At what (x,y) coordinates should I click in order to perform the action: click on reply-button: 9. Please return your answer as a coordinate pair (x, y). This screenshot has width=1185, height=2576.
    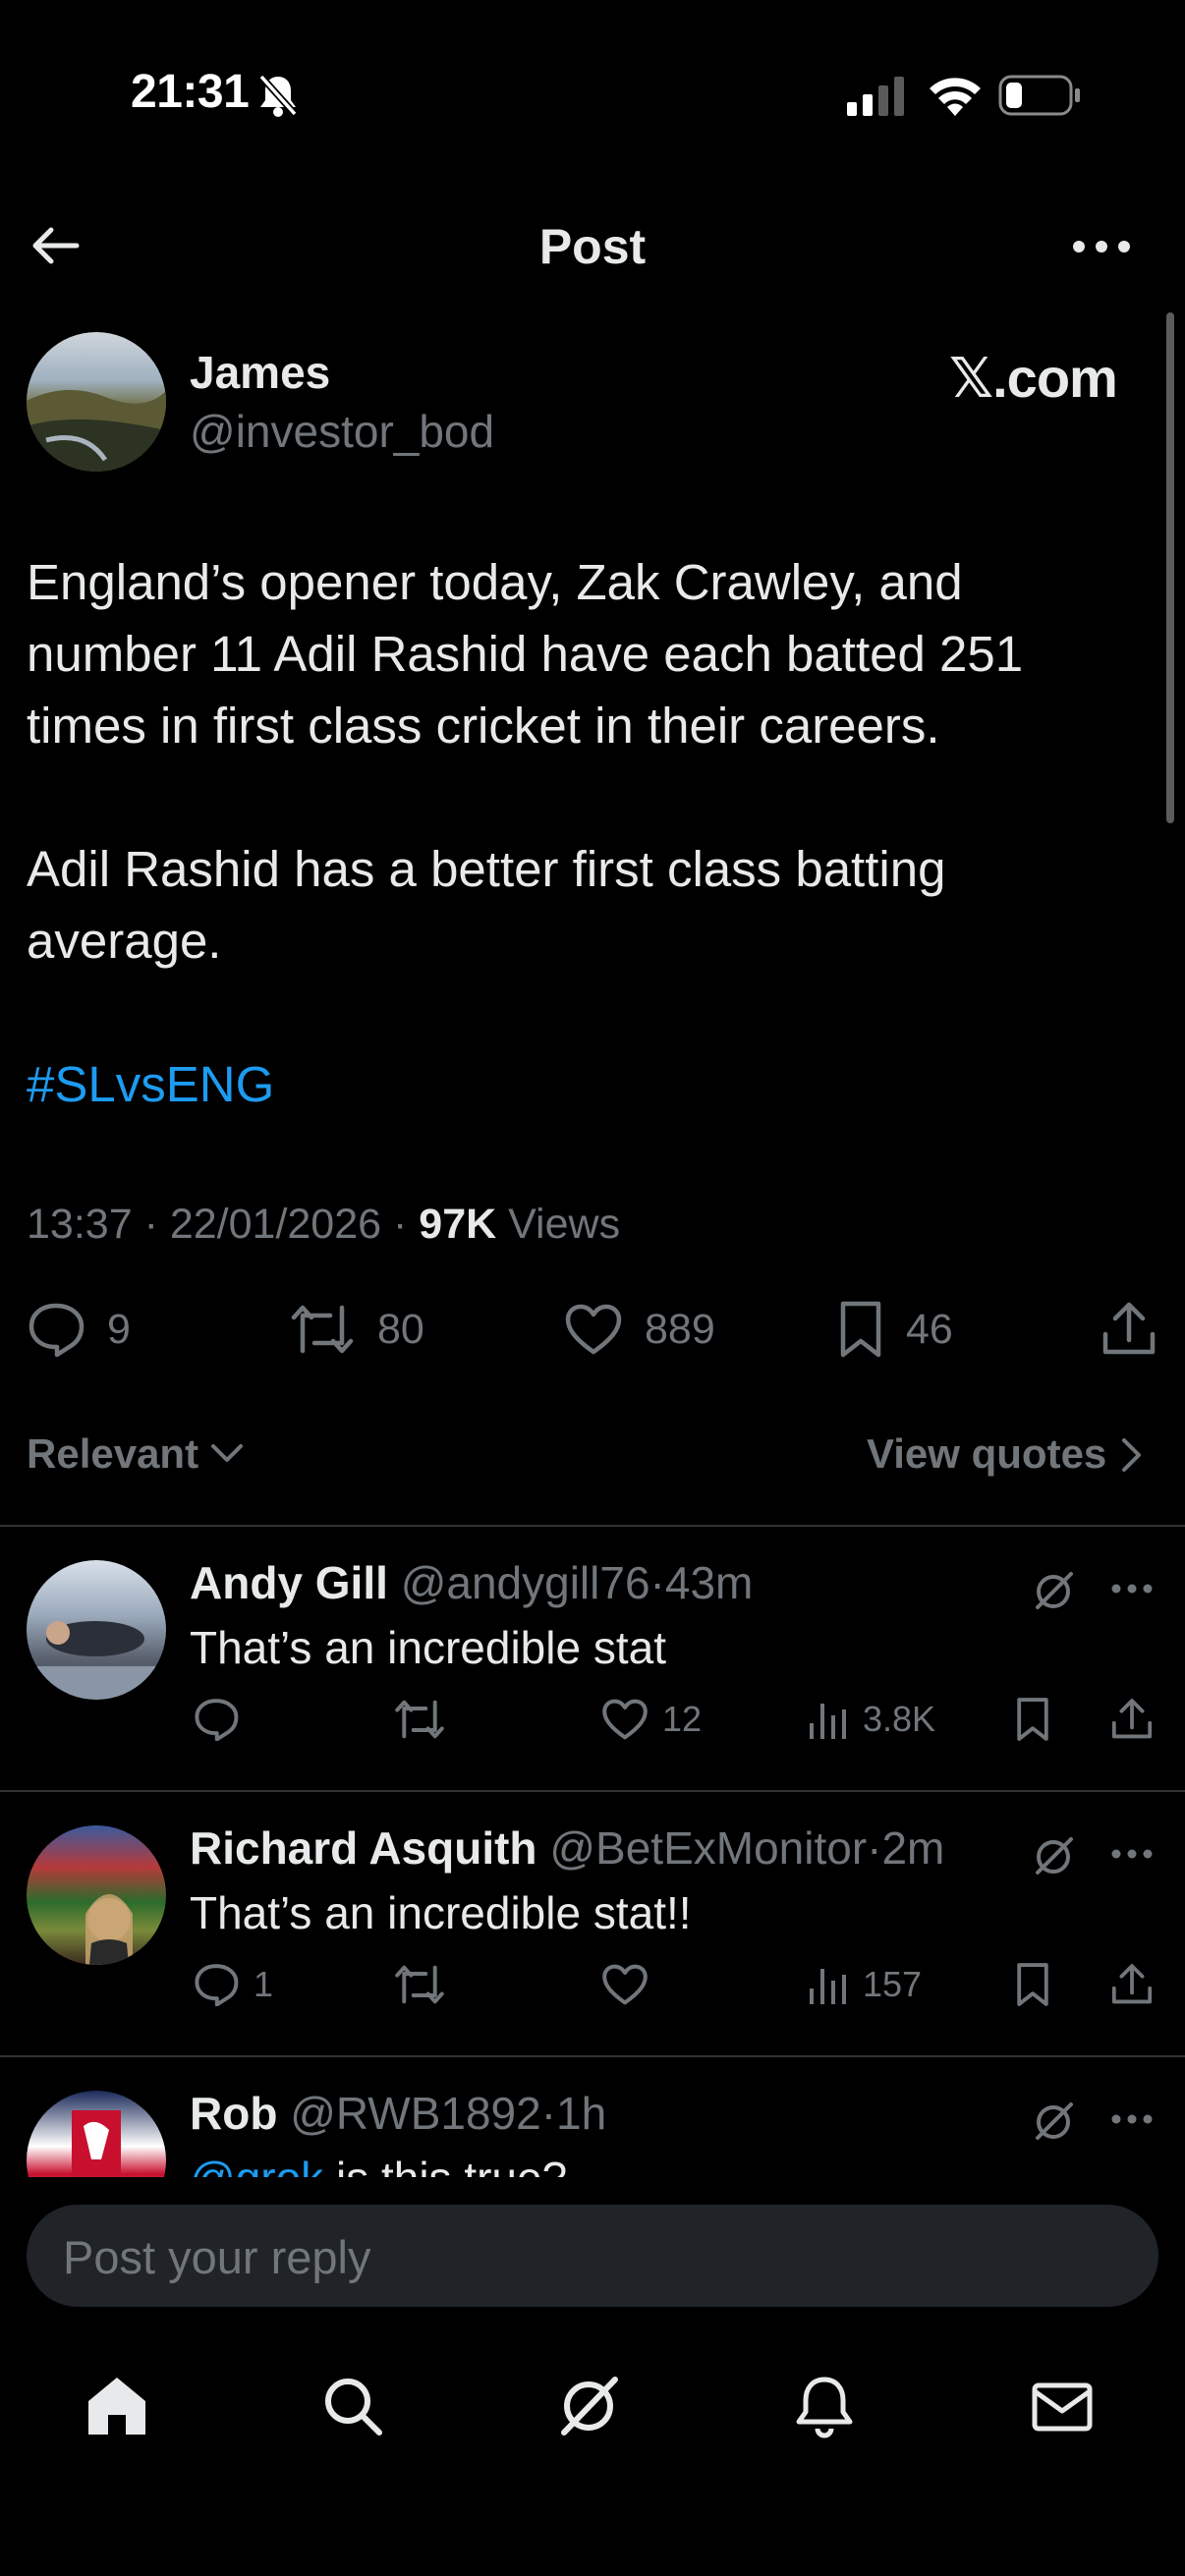
    Looking at the image, I should click on (79, 1329).